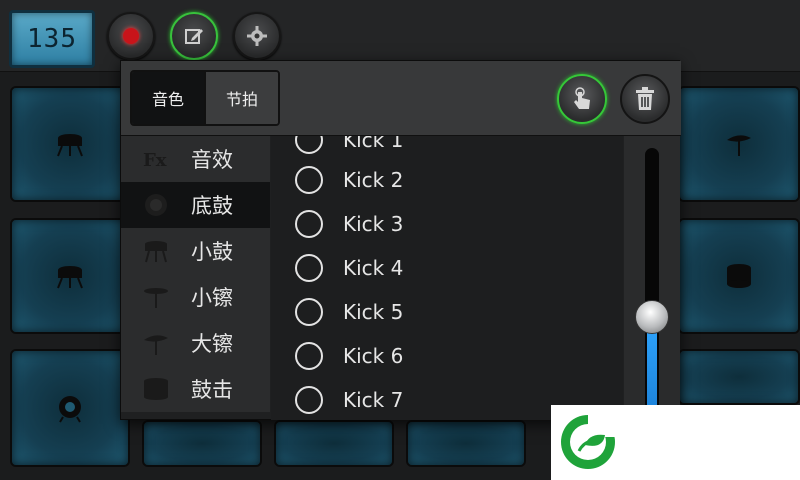  What do you see at coordinates (652, 317) in the screenshot?
I see `volume-slider-handle` at bounding box center [652, 317].